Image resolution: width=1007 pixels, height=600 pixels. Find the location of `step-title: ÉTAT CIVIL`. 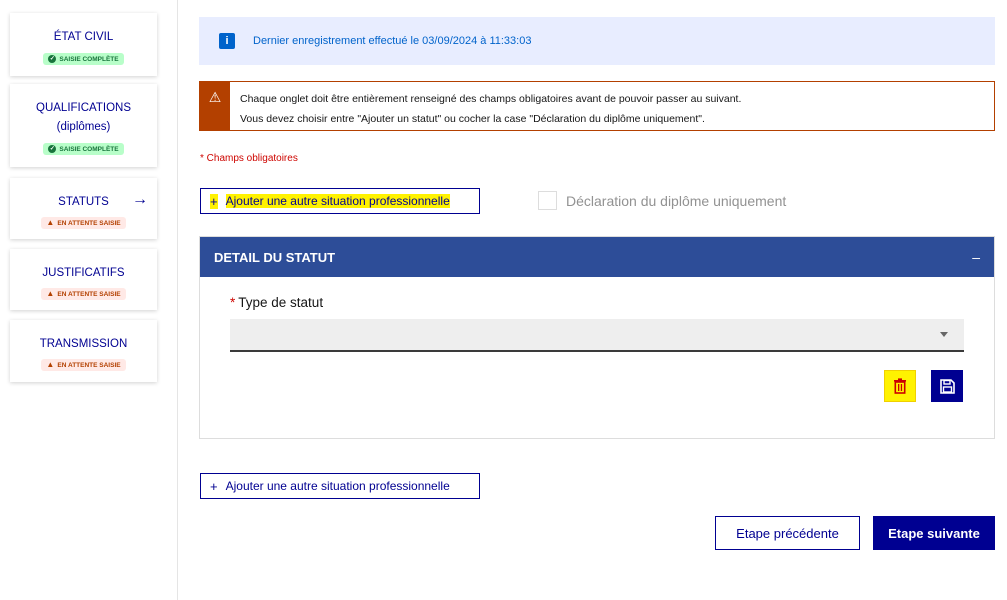

step-title: ÉTAT CIVIL is located at coordinates (83, 37).